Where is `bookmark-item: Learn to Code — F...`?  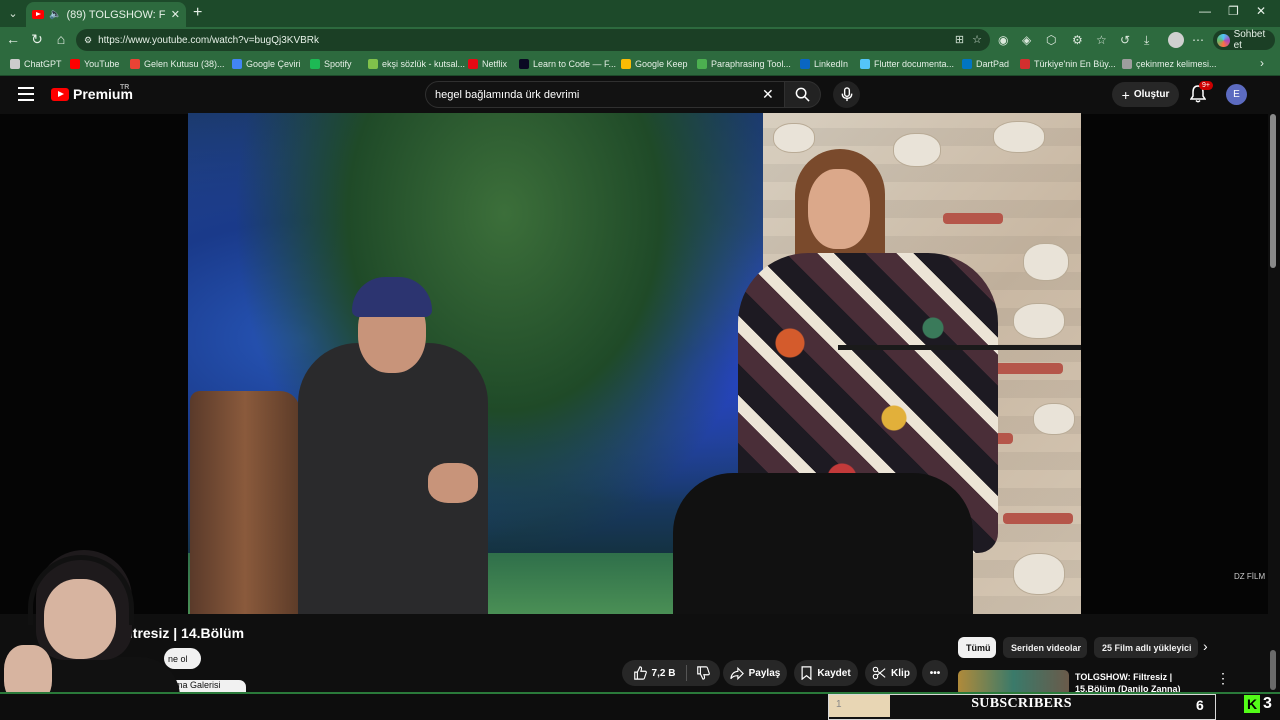 bookmark-item: Learn to Code — F... is located at coordinates (567, 64).